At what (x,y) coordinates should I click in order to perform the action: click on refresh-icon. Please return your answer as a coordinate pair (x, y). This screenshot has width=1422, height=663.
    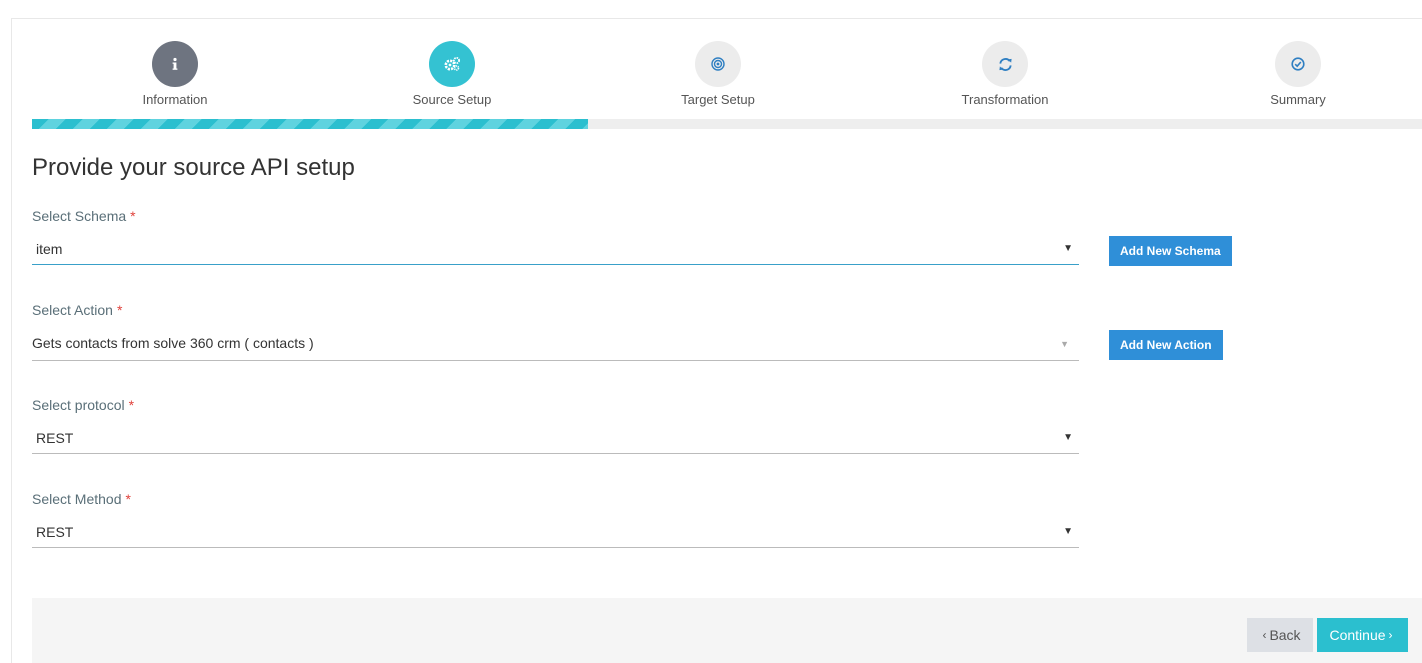
    Looking at the image, I should click on (1005, 64).